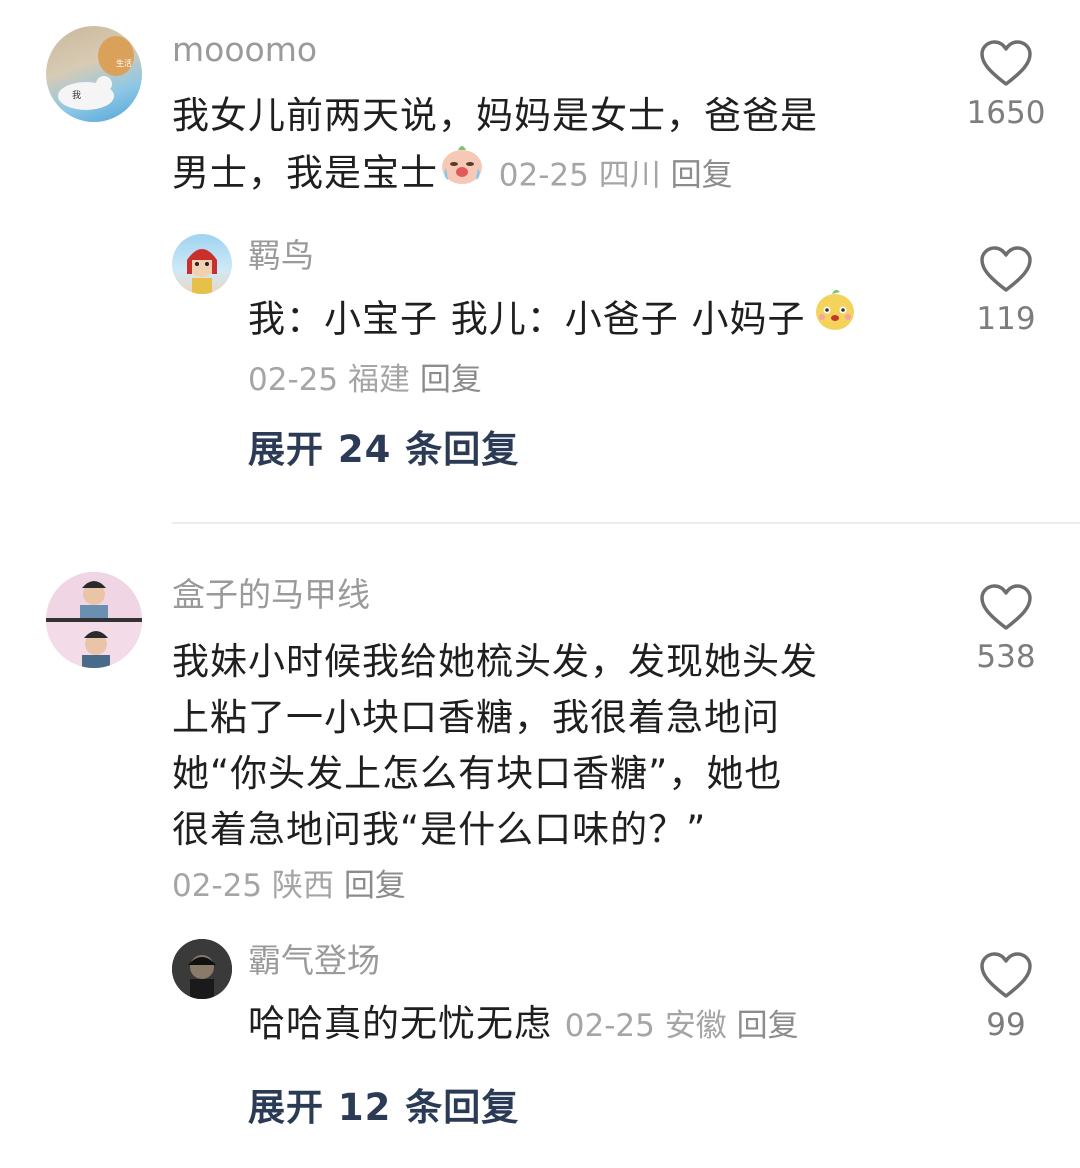 The height and width of the screenshot is (1168, 1080). Describe the element at coordinates (124, 63) in the screenshot. I see `avatar-badge: 生活` at that location.